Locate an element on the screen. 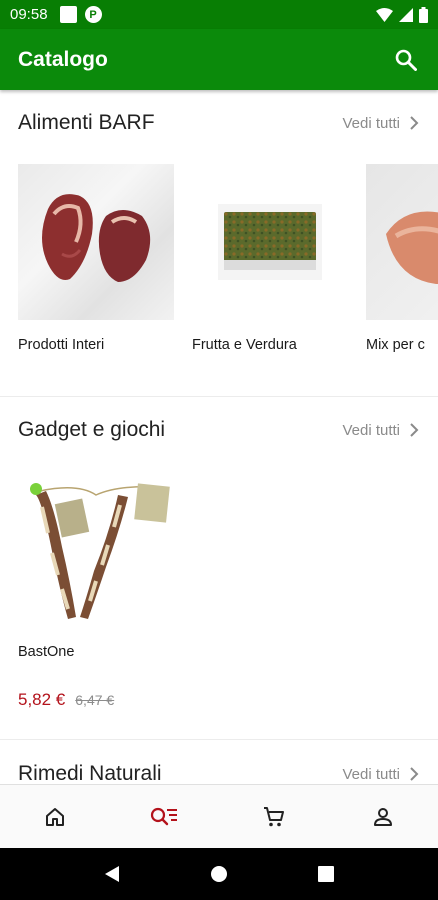 The image size is (438, 900). section-rimedi-naturali: Rimedi Naturali Vedi tutti is located at coordinates (219, 762).